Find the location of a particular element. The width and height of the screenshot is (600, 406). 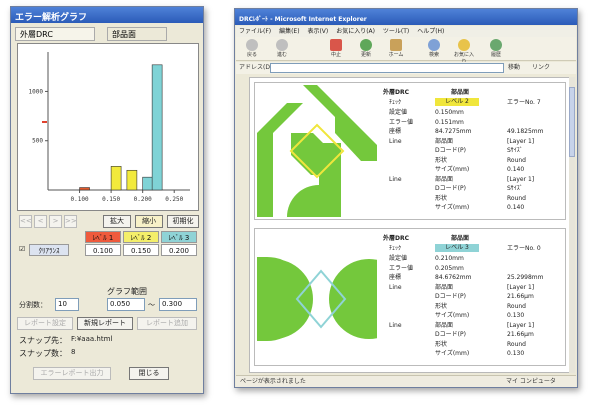

panel-2-row-3-col-1: 部品面 is located at coordinates (444, 287).